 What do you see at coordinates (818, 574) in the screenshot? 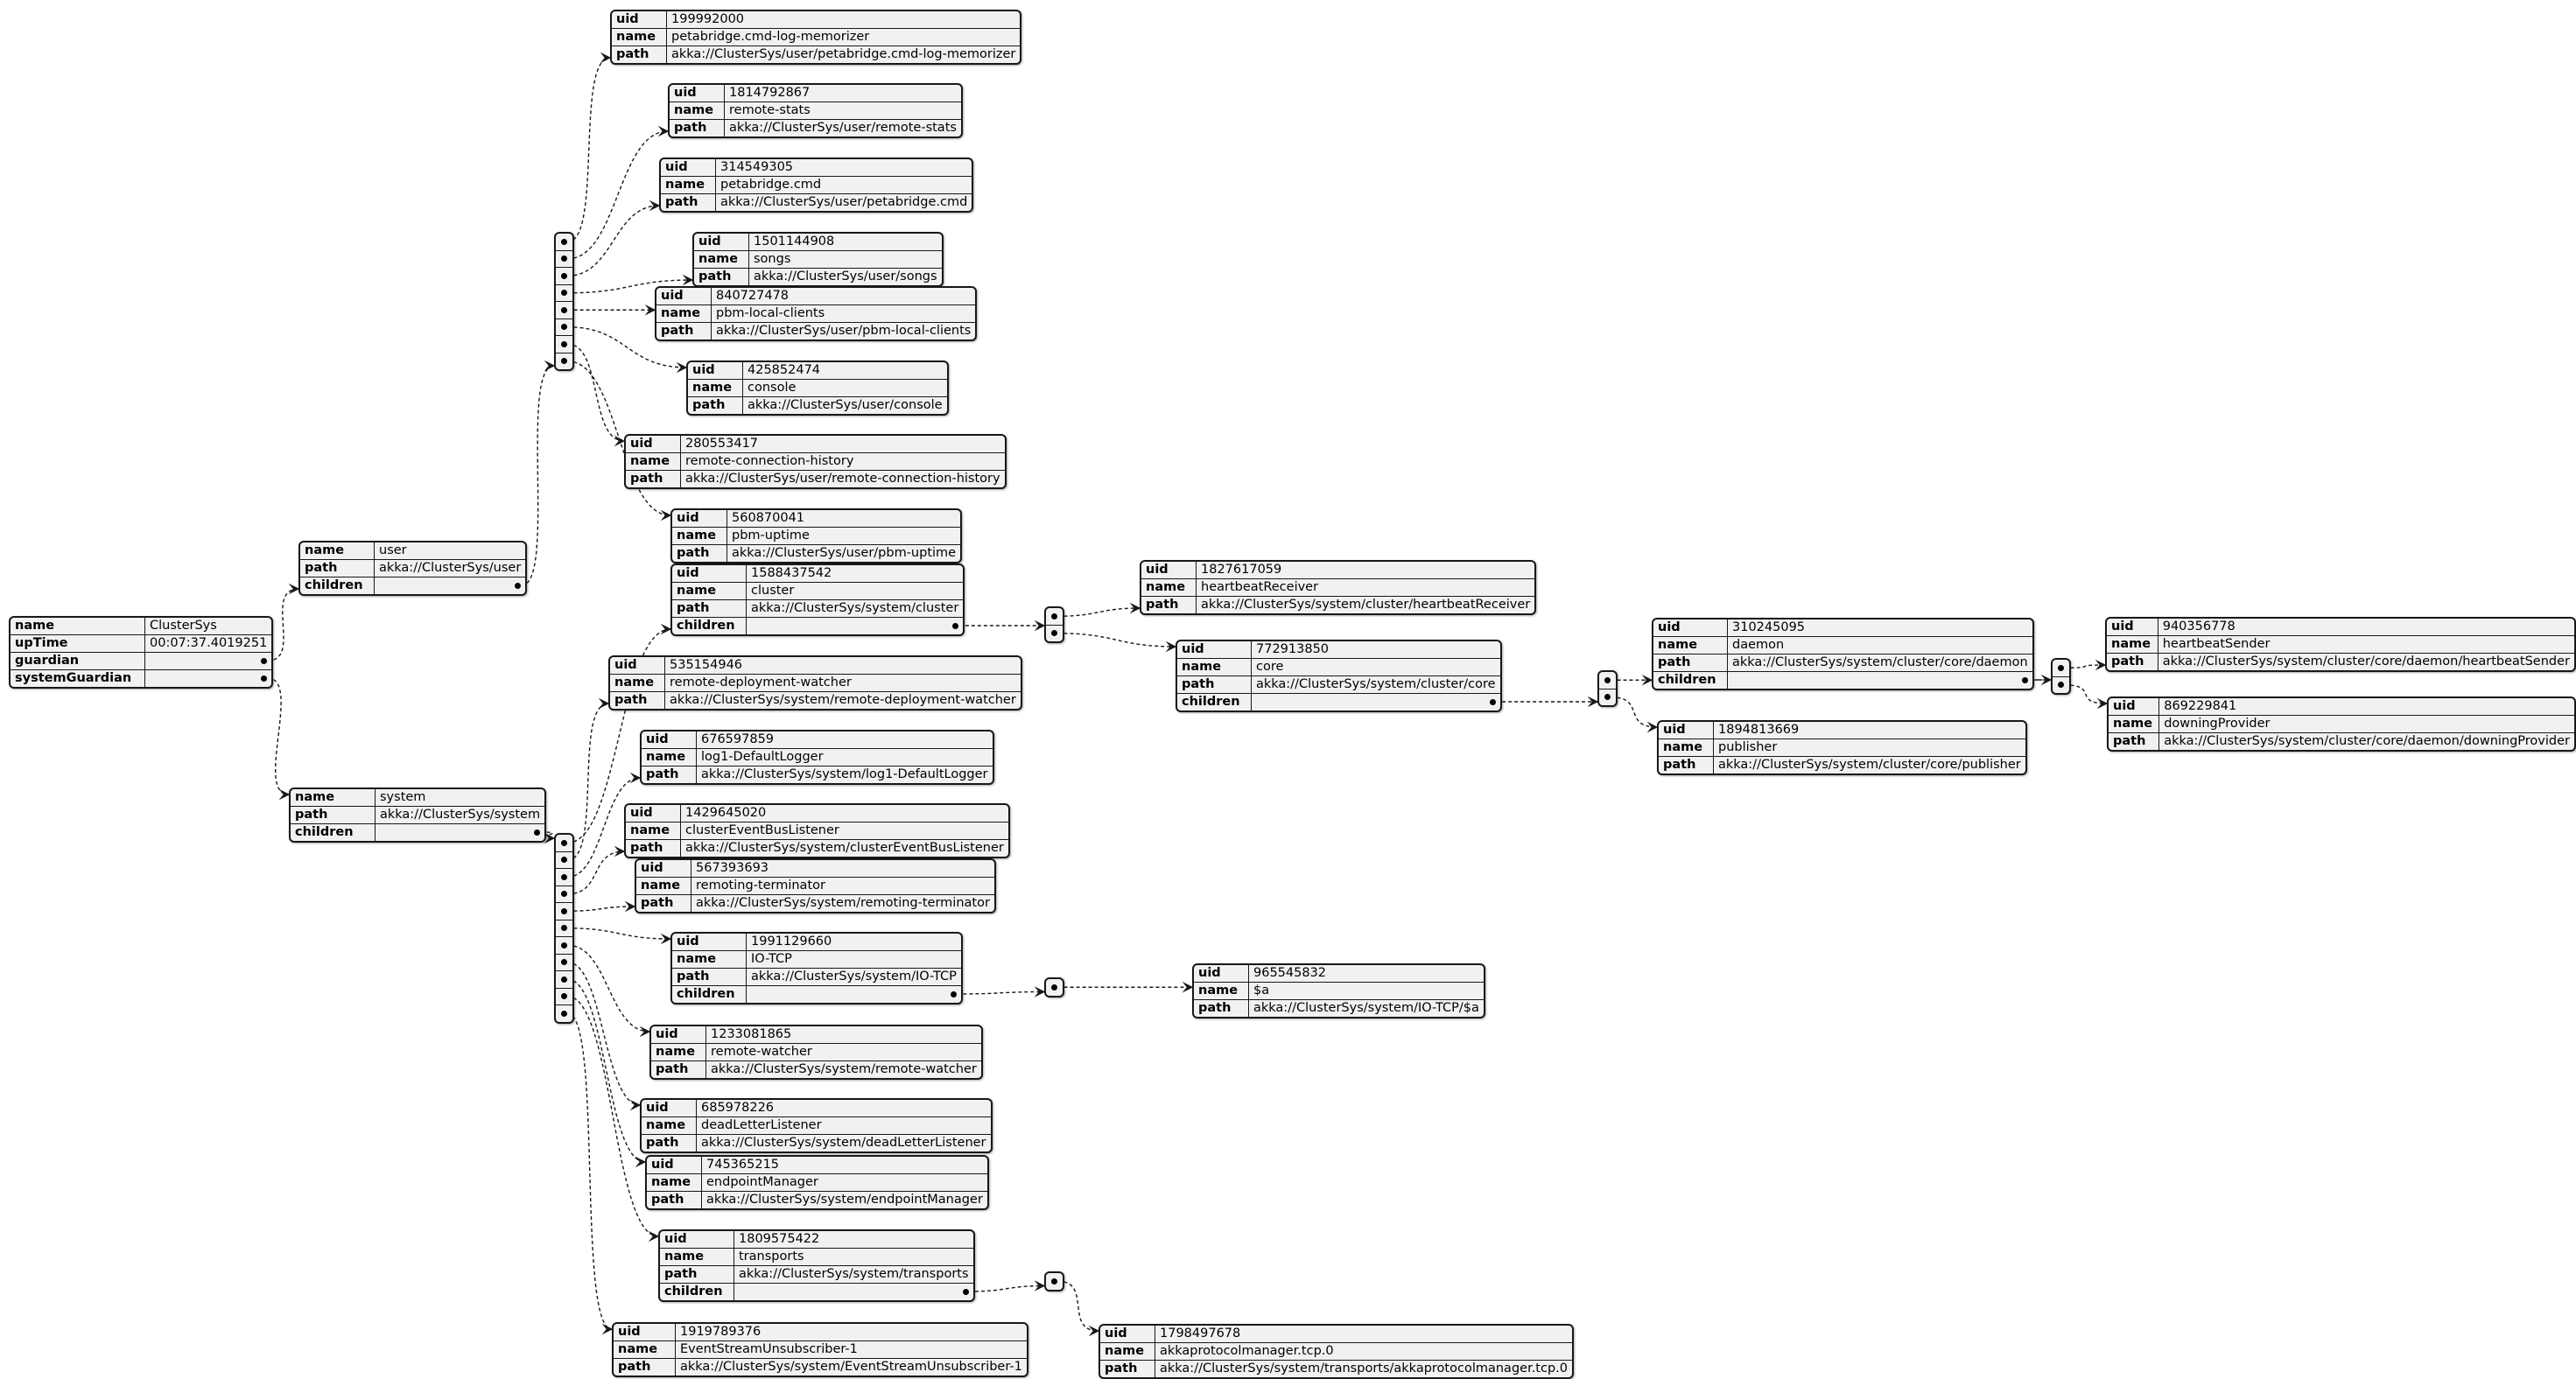
I see `field-row-uid: uid 1588437542` at bounding box center [818, 574].